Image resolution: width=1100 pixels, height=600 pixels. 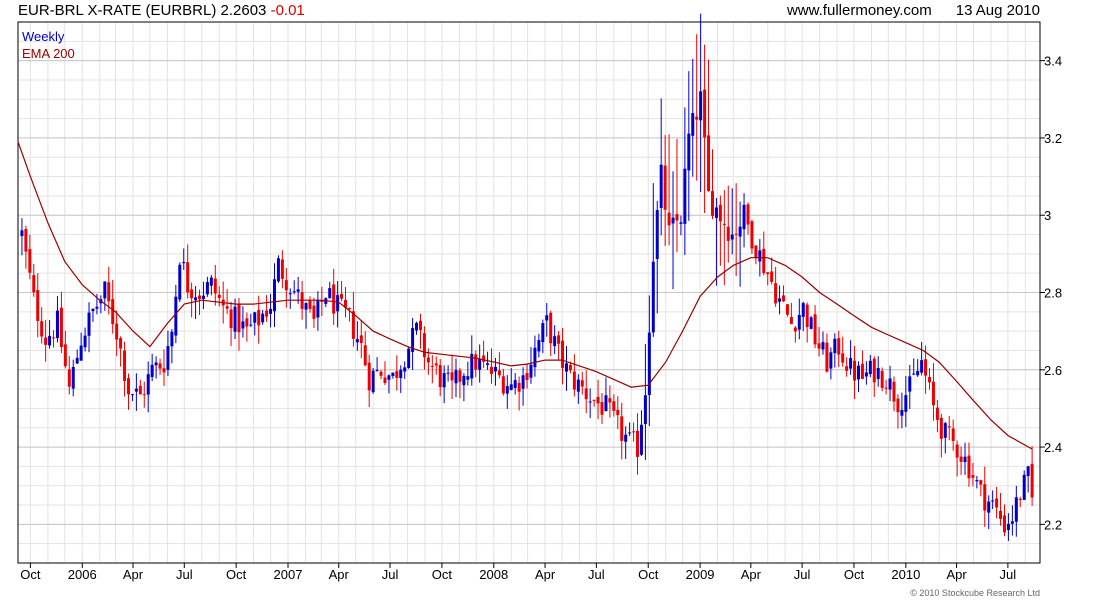 What do you see at coordinates (48, 53) in the screenshot?
I see `legend-ema: EMA 200` at bounding box center [48, 53].